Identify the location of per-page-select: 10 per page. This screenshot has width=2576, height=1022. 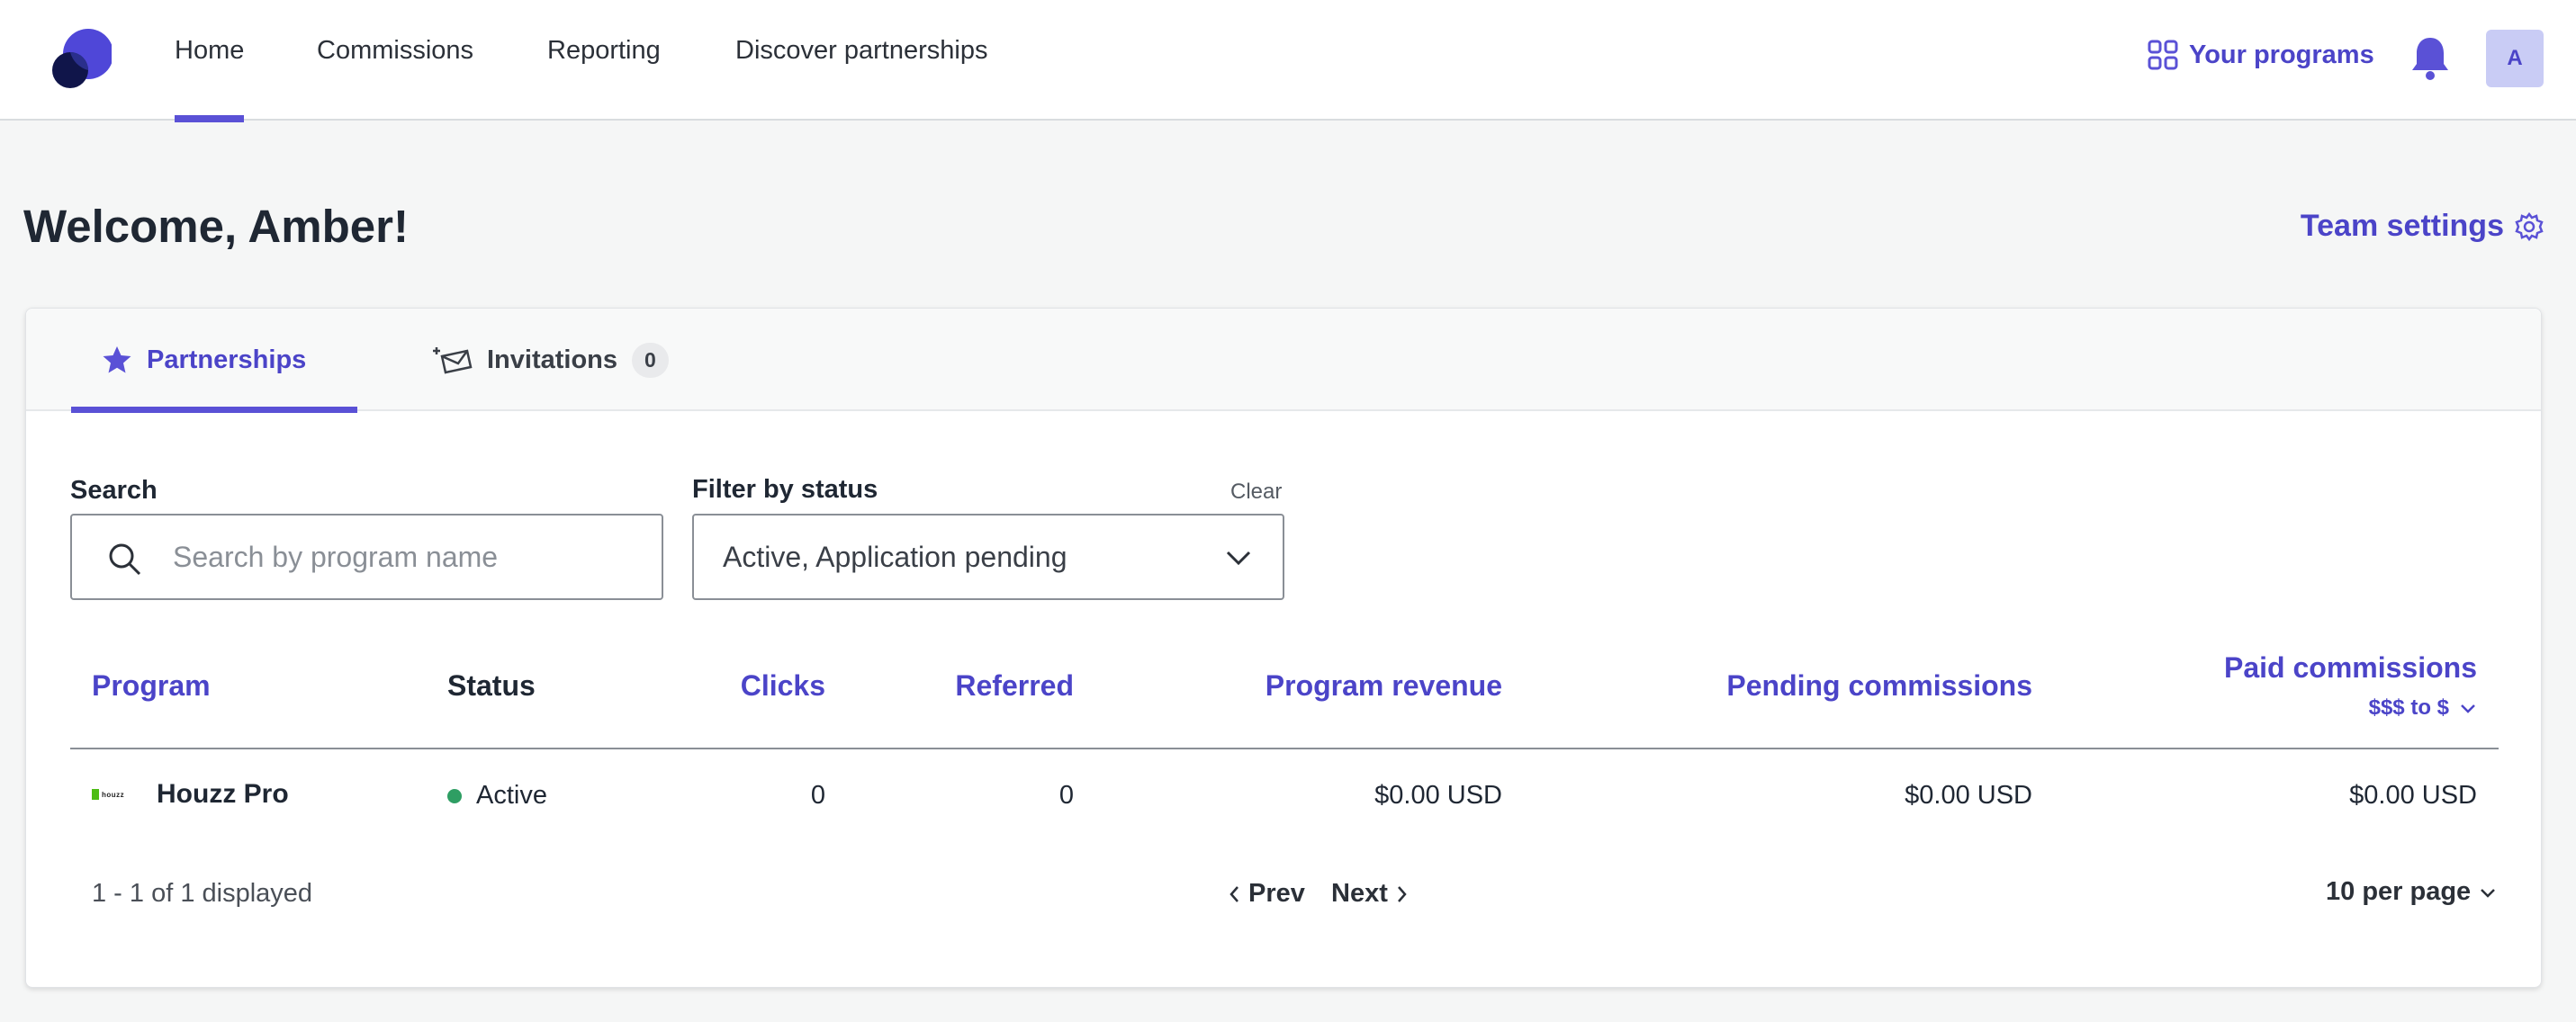
(2411, 892).